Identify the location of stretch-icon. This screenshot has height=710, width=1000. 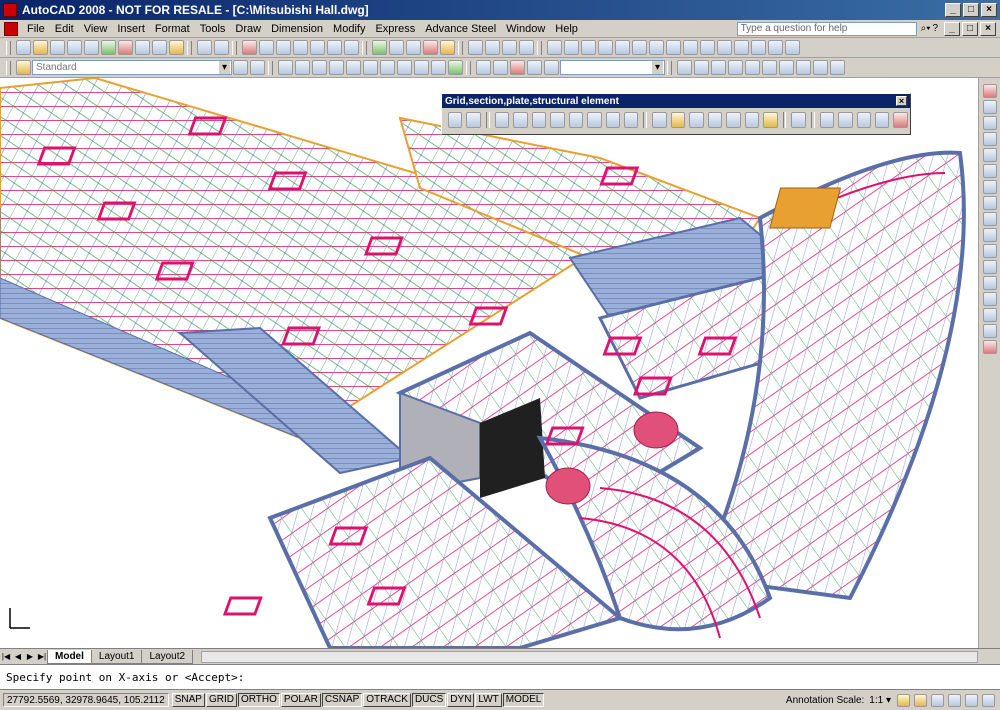
(989, 219).